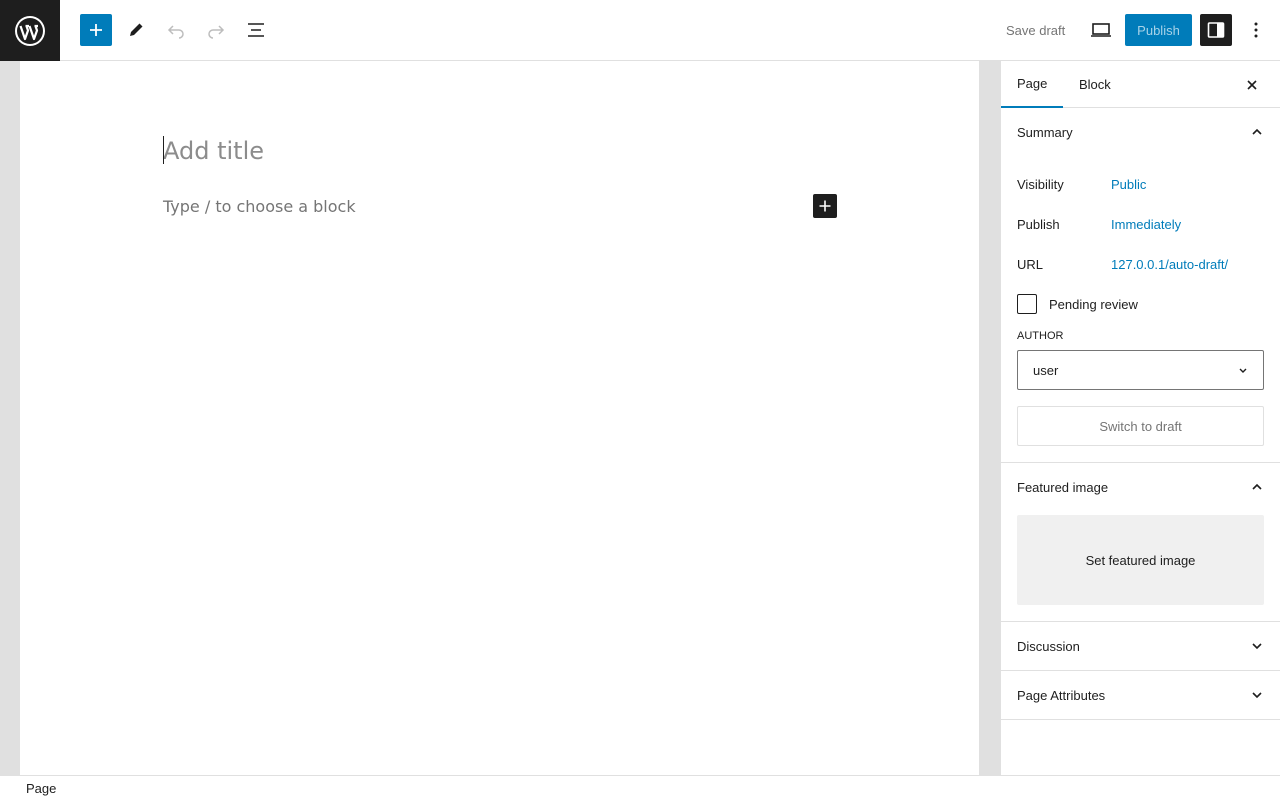 The image size is (1280, 800). Describe the element at coordinates (1063, 487) in the screenshot. I see `panel-title: Featured image` at that location.